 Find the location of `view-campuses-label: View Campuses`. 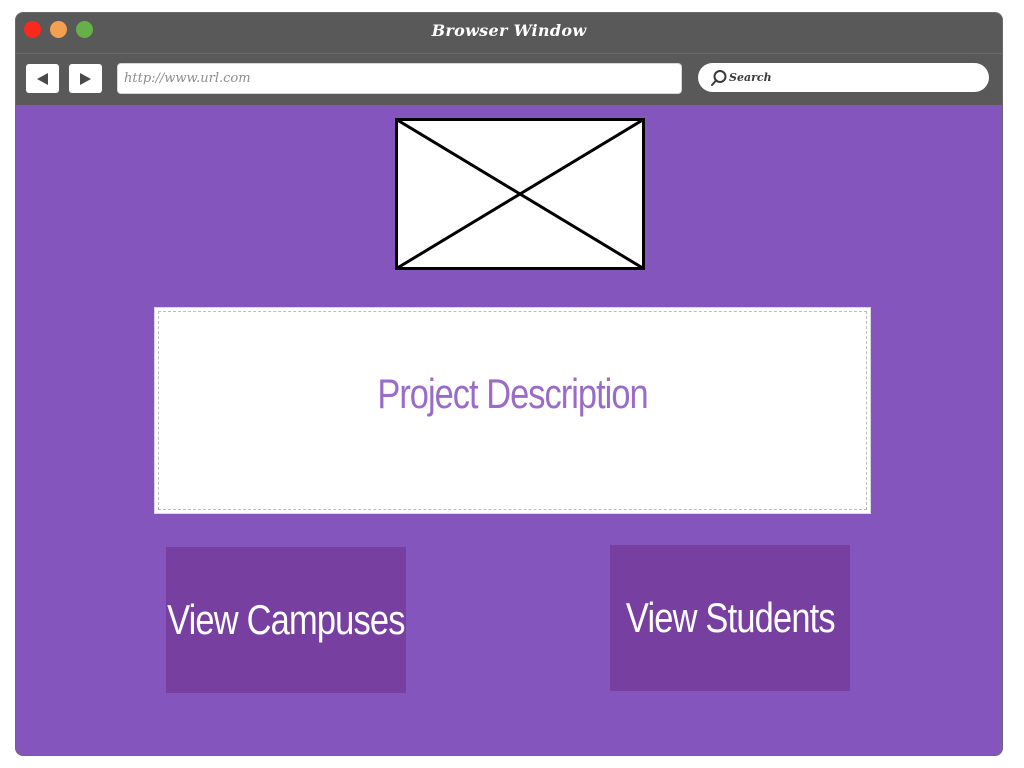

view-campuses-label: View Campuses is located at coordinates (286, 619).